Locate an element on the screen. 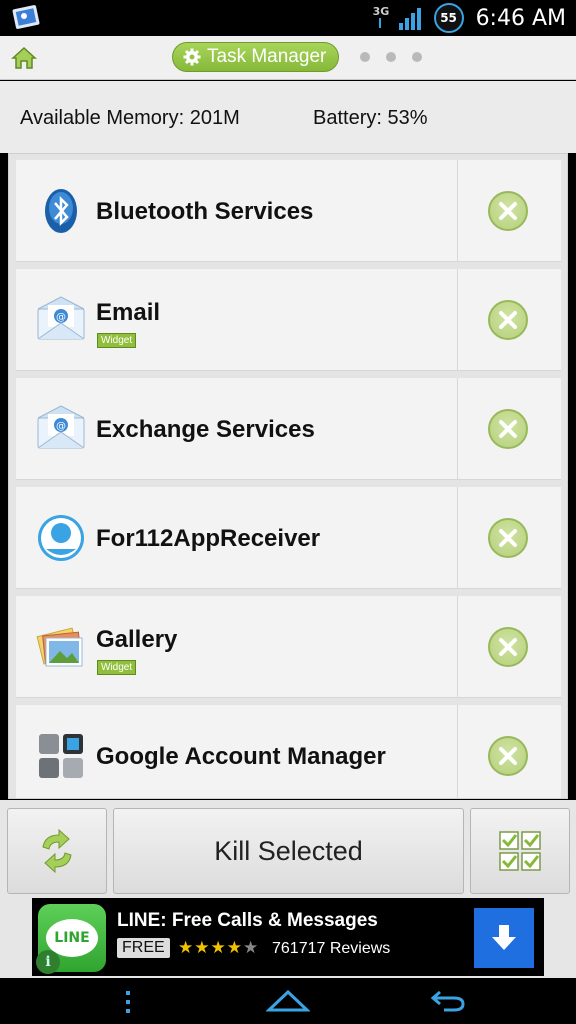 This screenshot has height=1024, width=576. task-name: Exchange Services is located at coordinates (205, 429).